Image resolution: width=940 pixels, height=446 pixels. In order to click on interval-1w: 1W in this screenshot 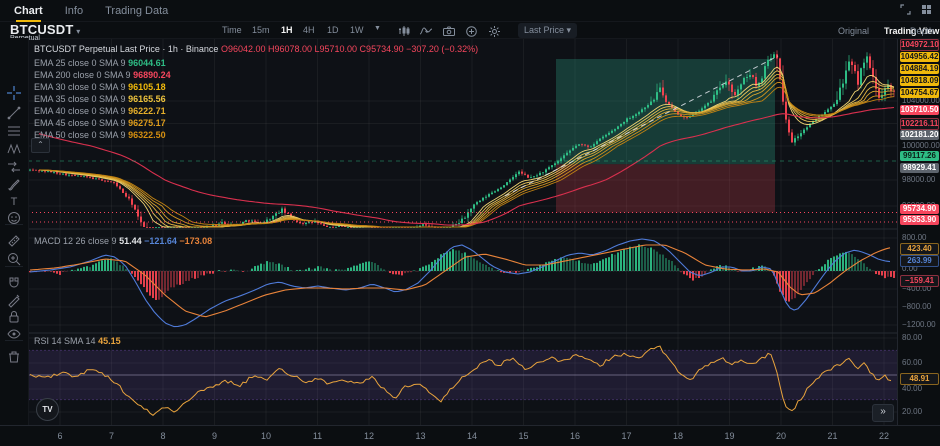, I will do `click(357, 30)`.